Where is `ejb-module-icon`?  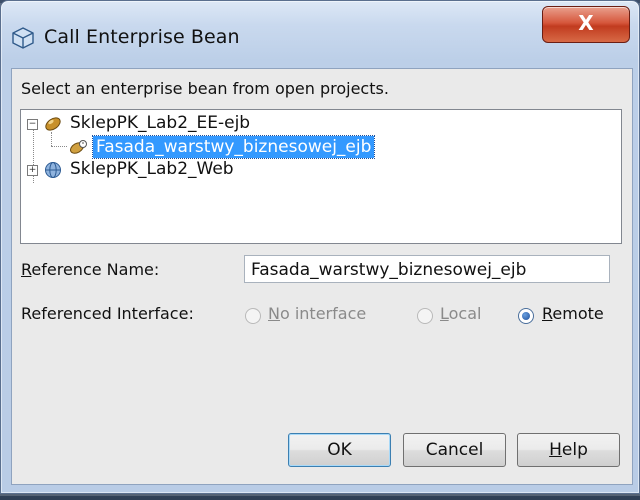
ejb-module-icon is located at coordinates (53, 124).